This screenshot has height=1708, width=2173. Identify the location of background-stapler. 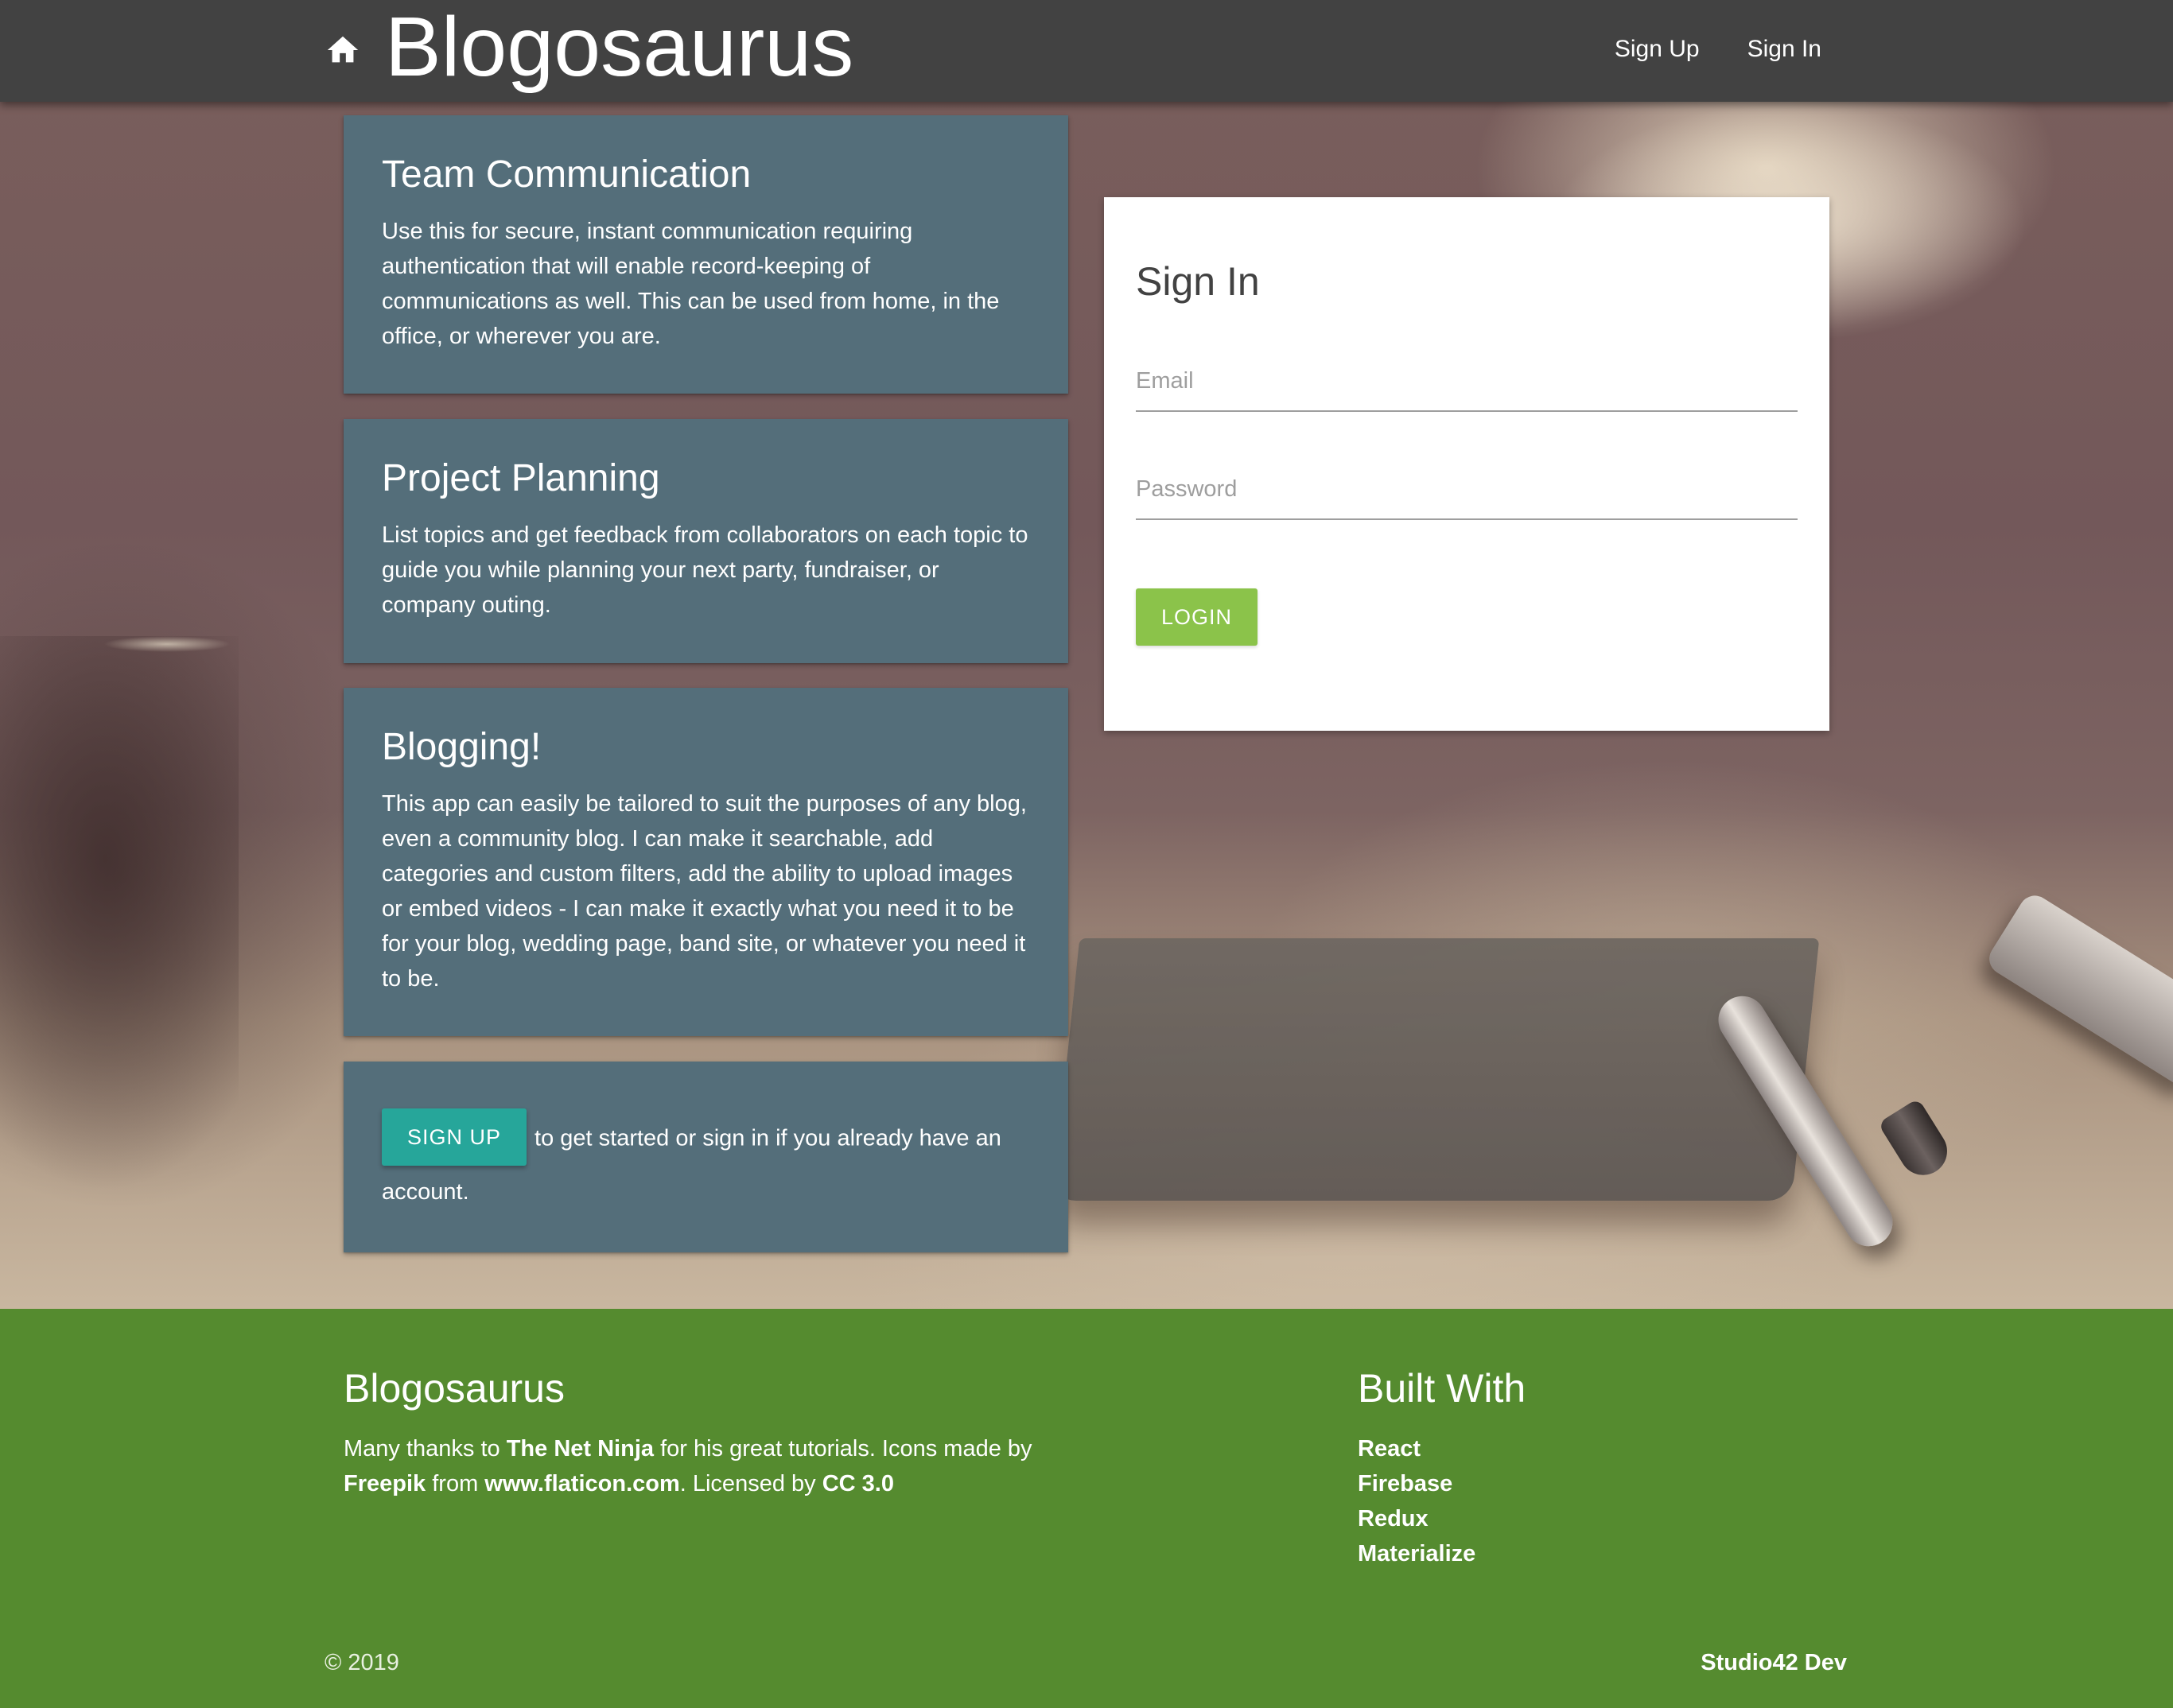
(2078, 990).